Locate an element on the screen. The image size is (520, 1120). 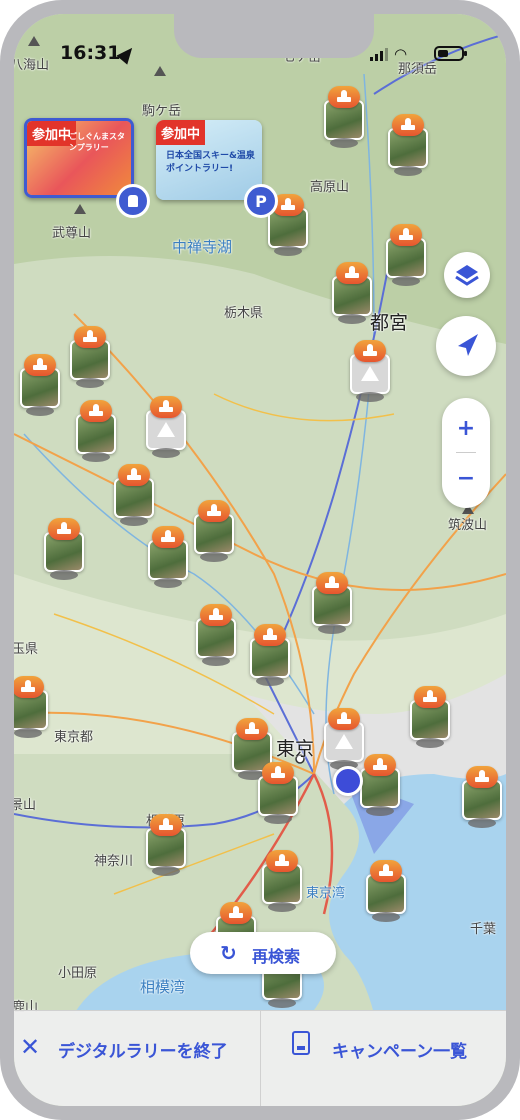
navigation-arrow-icon is located at coordinates (468, 345).